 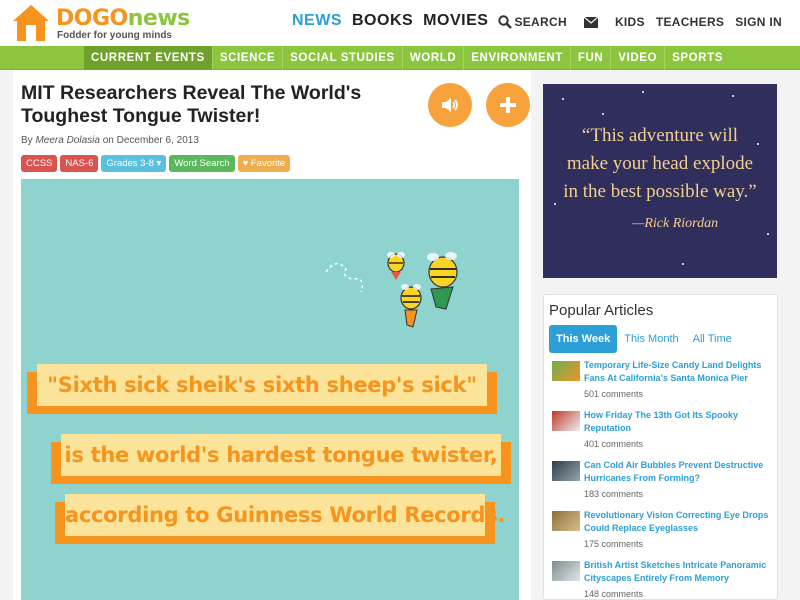 I want to click on add-button, so click(x=508, y=105).